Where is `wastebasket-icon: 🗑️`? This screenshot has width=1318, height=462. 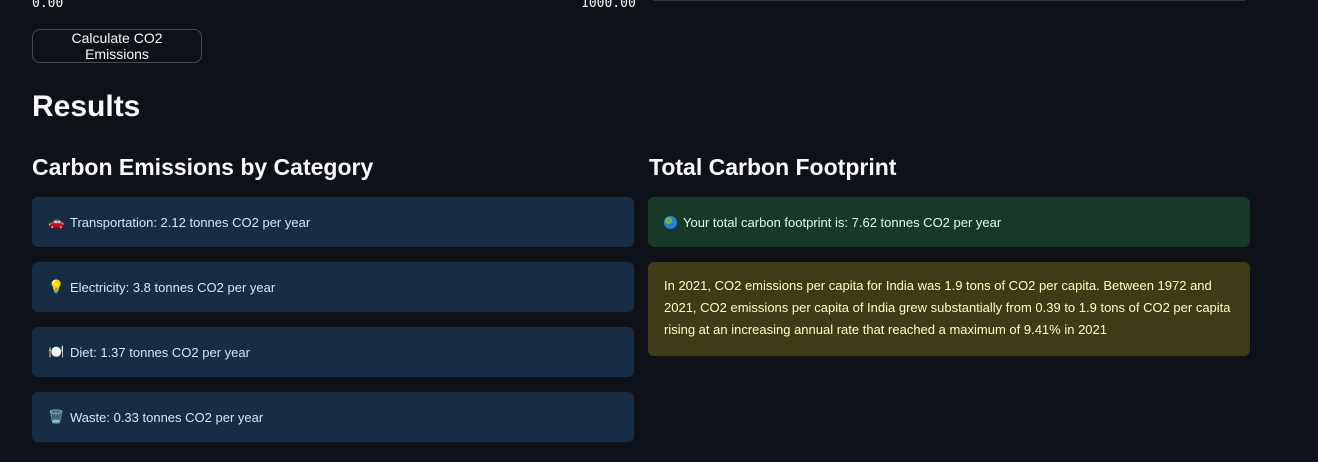
wastebasket-icon: 🗑️ is located at coordinates (56, 416).